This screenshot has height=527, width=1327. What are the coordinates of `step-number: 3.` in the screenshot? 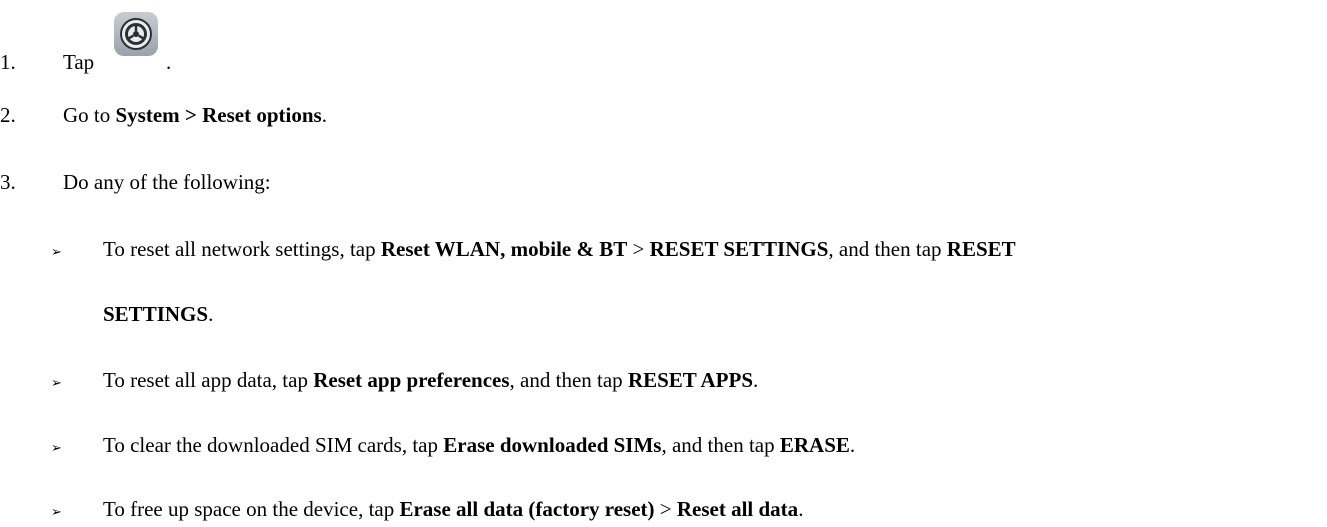 It's located at (8, 182).